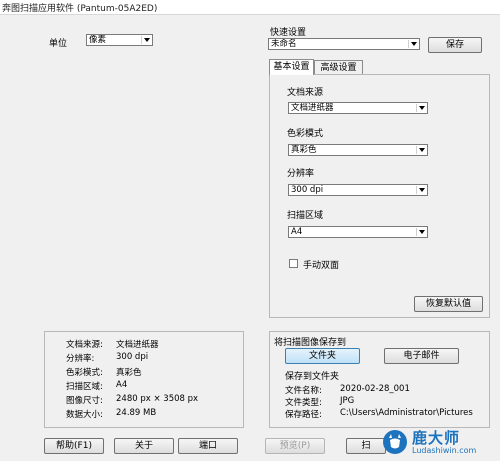  I want to click on save-to-email-button: 电子邮件, so click(421, 356).